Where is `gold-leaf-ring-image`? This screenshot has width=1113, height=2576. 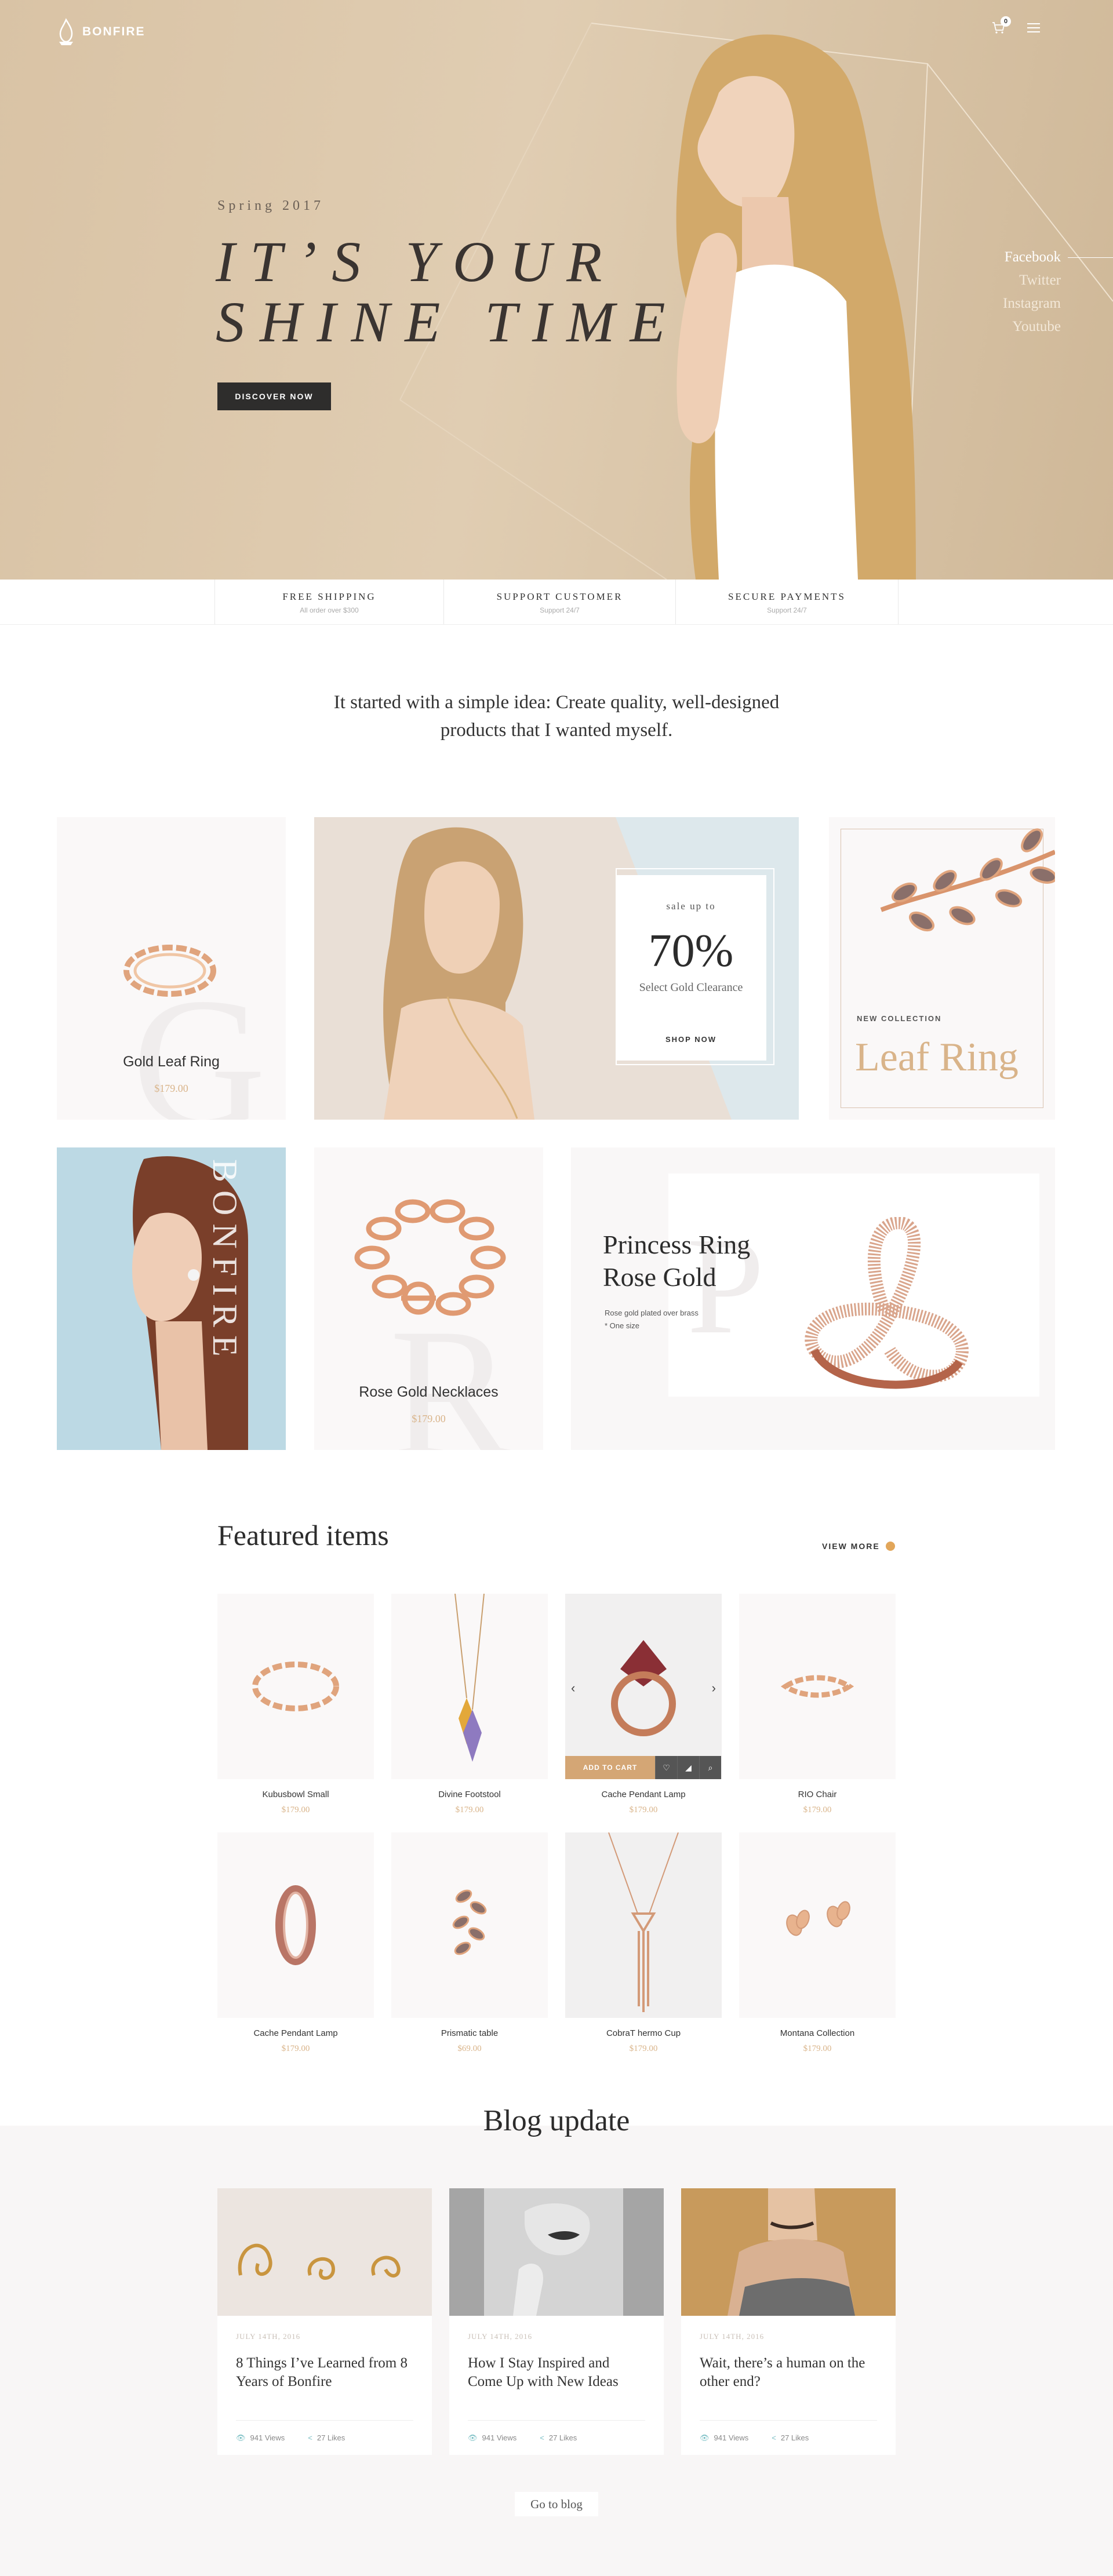 gold-leaf-ring-image is located at coordinates (170, 971).